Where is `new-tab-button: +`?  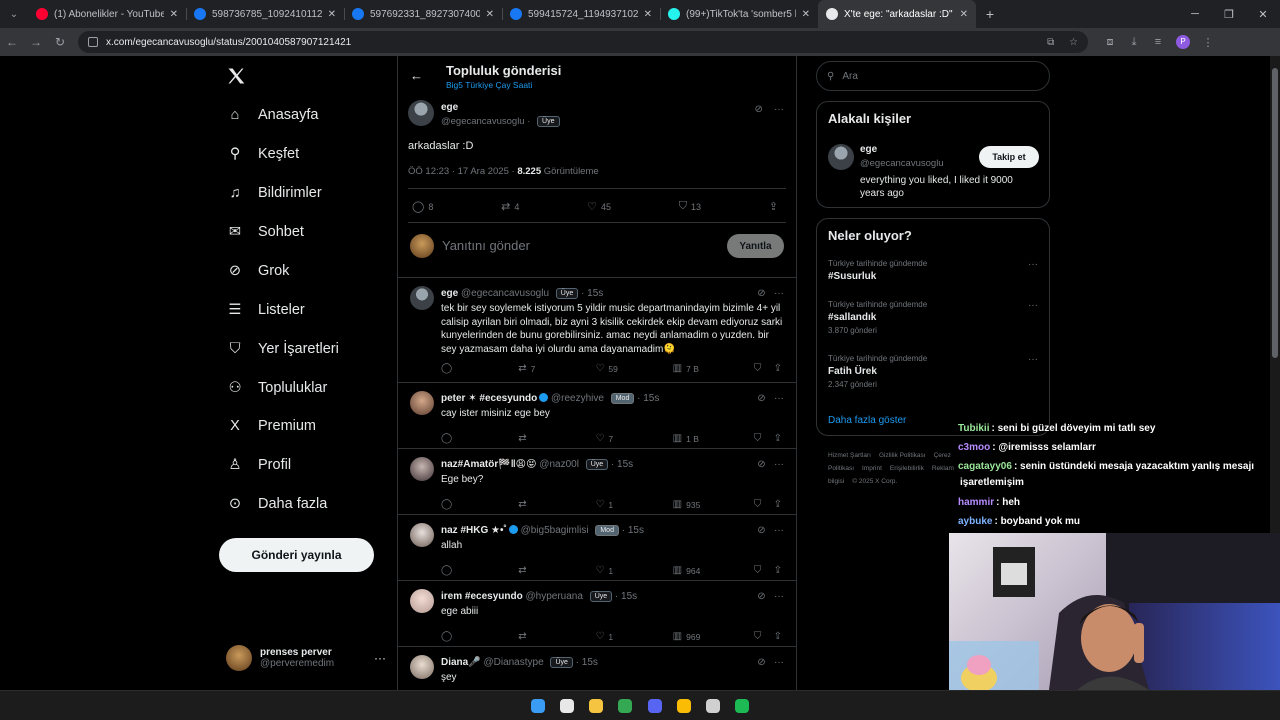
new-tab-button: + is located at coordinates (990, 14).